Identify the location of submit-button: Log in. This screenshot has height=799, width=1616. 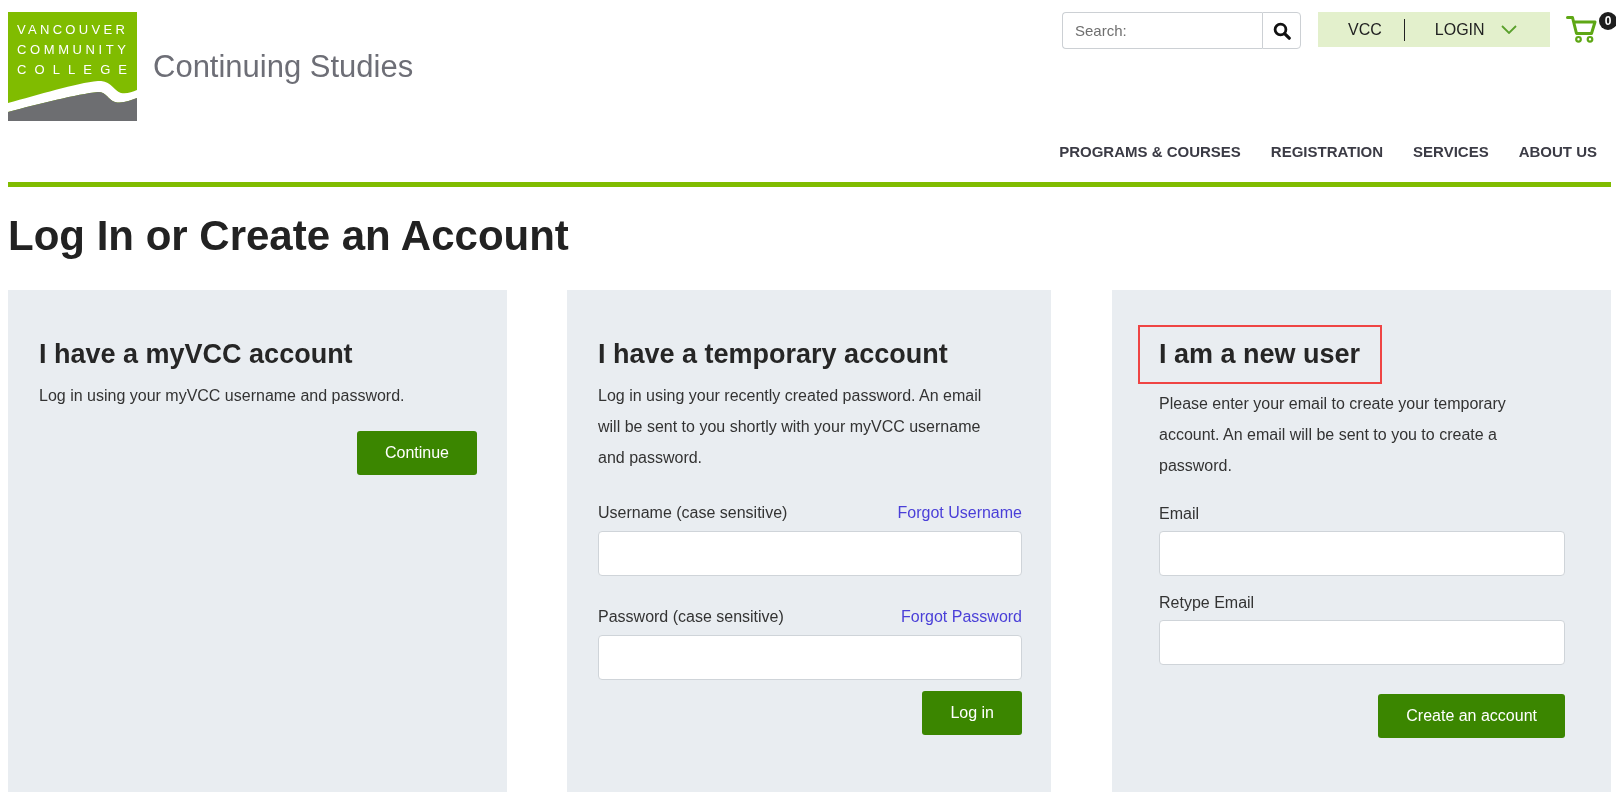
(972, 713).